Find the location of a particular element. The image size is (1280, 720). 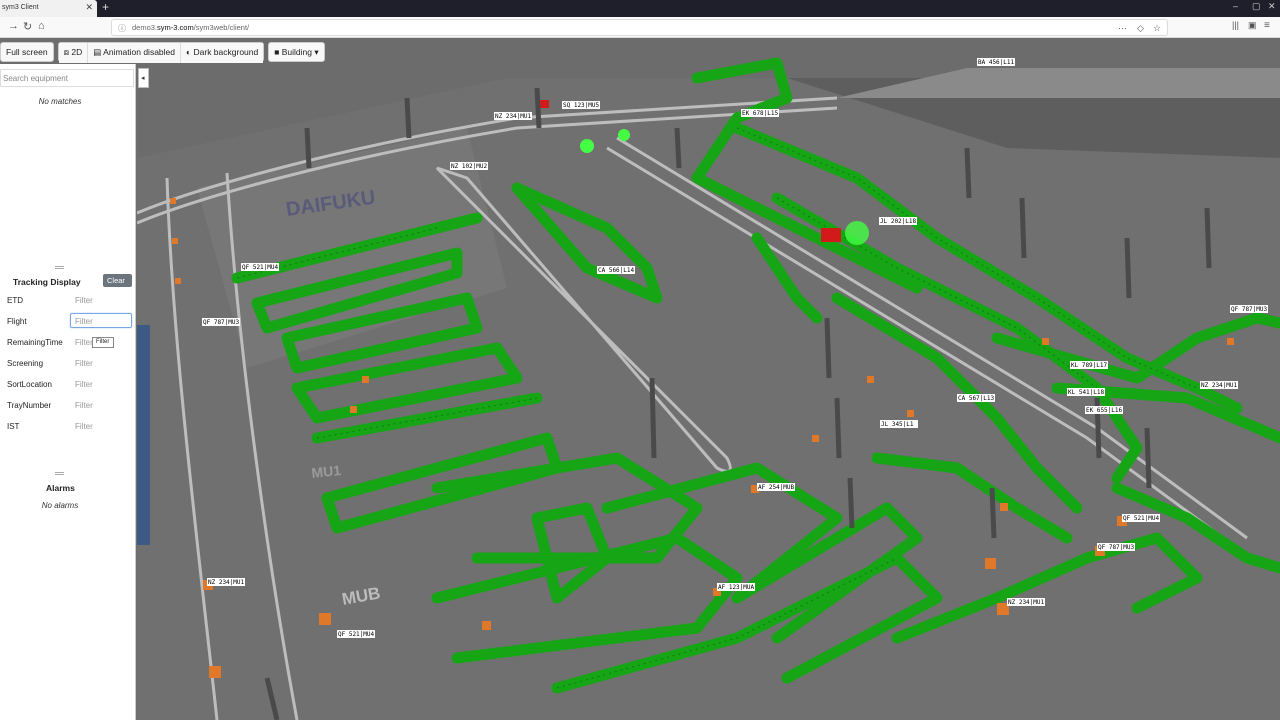

bag-tag: EK 655|L16 is located at coordinates (1104, 410).